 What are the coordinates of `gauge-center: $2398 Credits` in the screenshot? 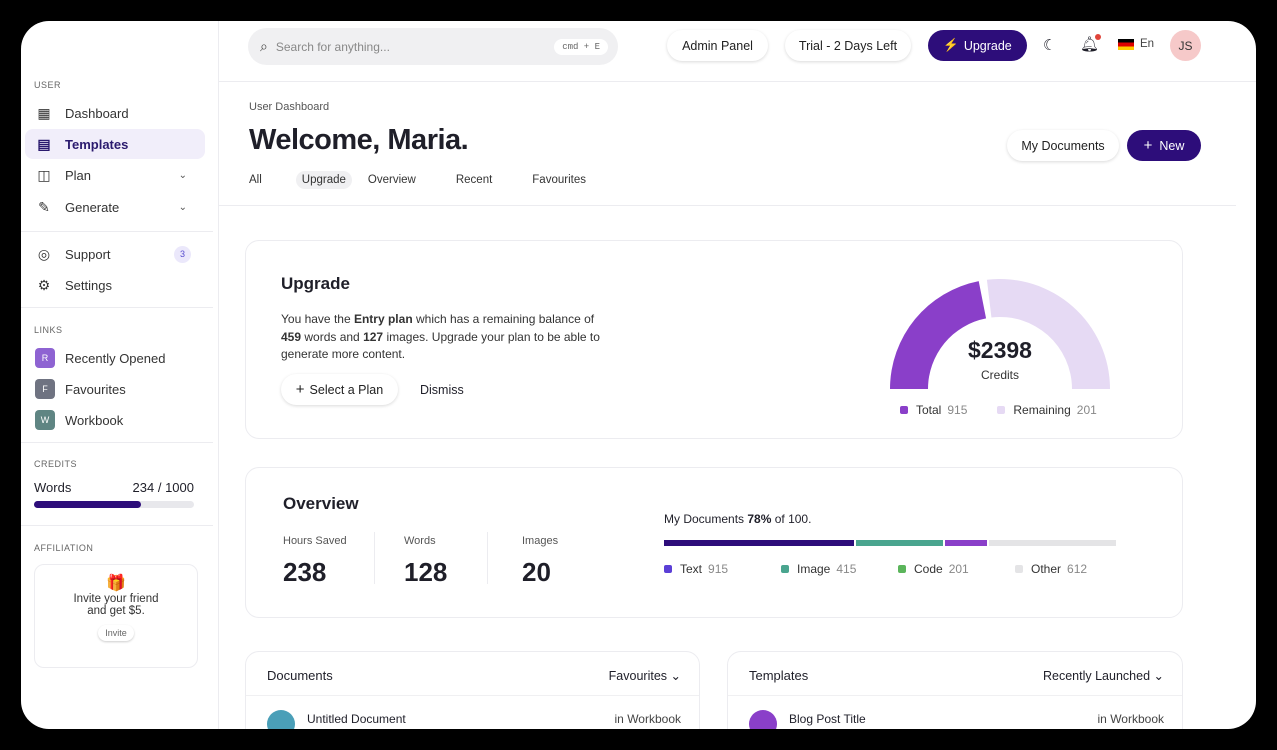 It's located at (1000, 359).